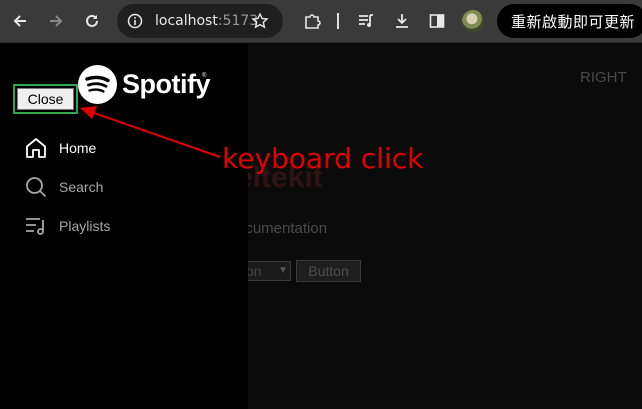 This screenshot has height=409, width=642. Describe the element at coordinates (569, 21) in the screenshot. I see `update-browser-button: 重新啟動即可更新` at that location.